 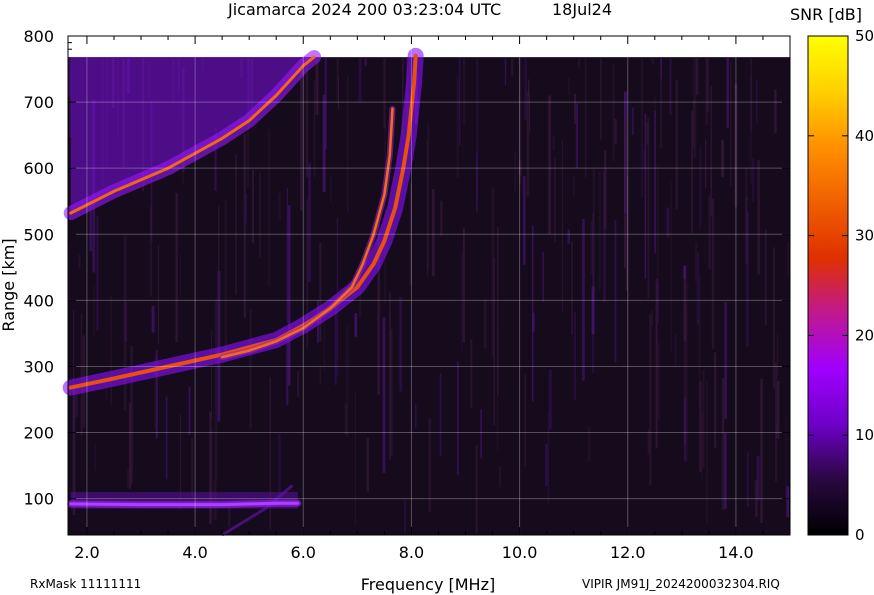 What do you see at coordinates (38, 433) in the screenshot?
I see `y-tick-label: 200` at bounding box center [38, 433].